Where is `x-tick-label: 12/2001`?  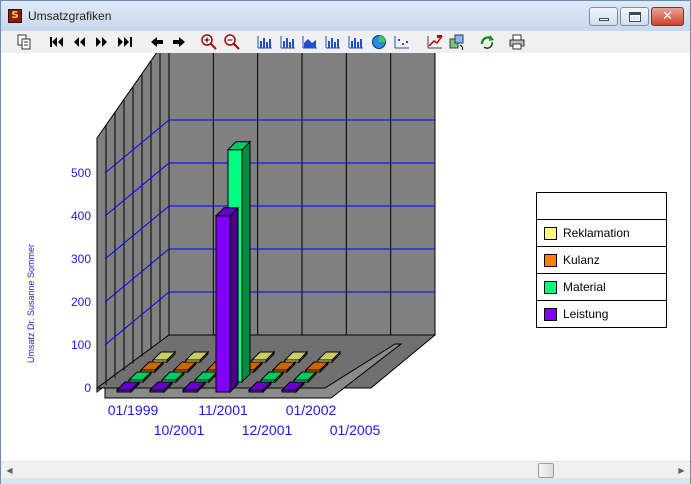 x-tick-label: 12/2001 is located at coordinates (267, 430).